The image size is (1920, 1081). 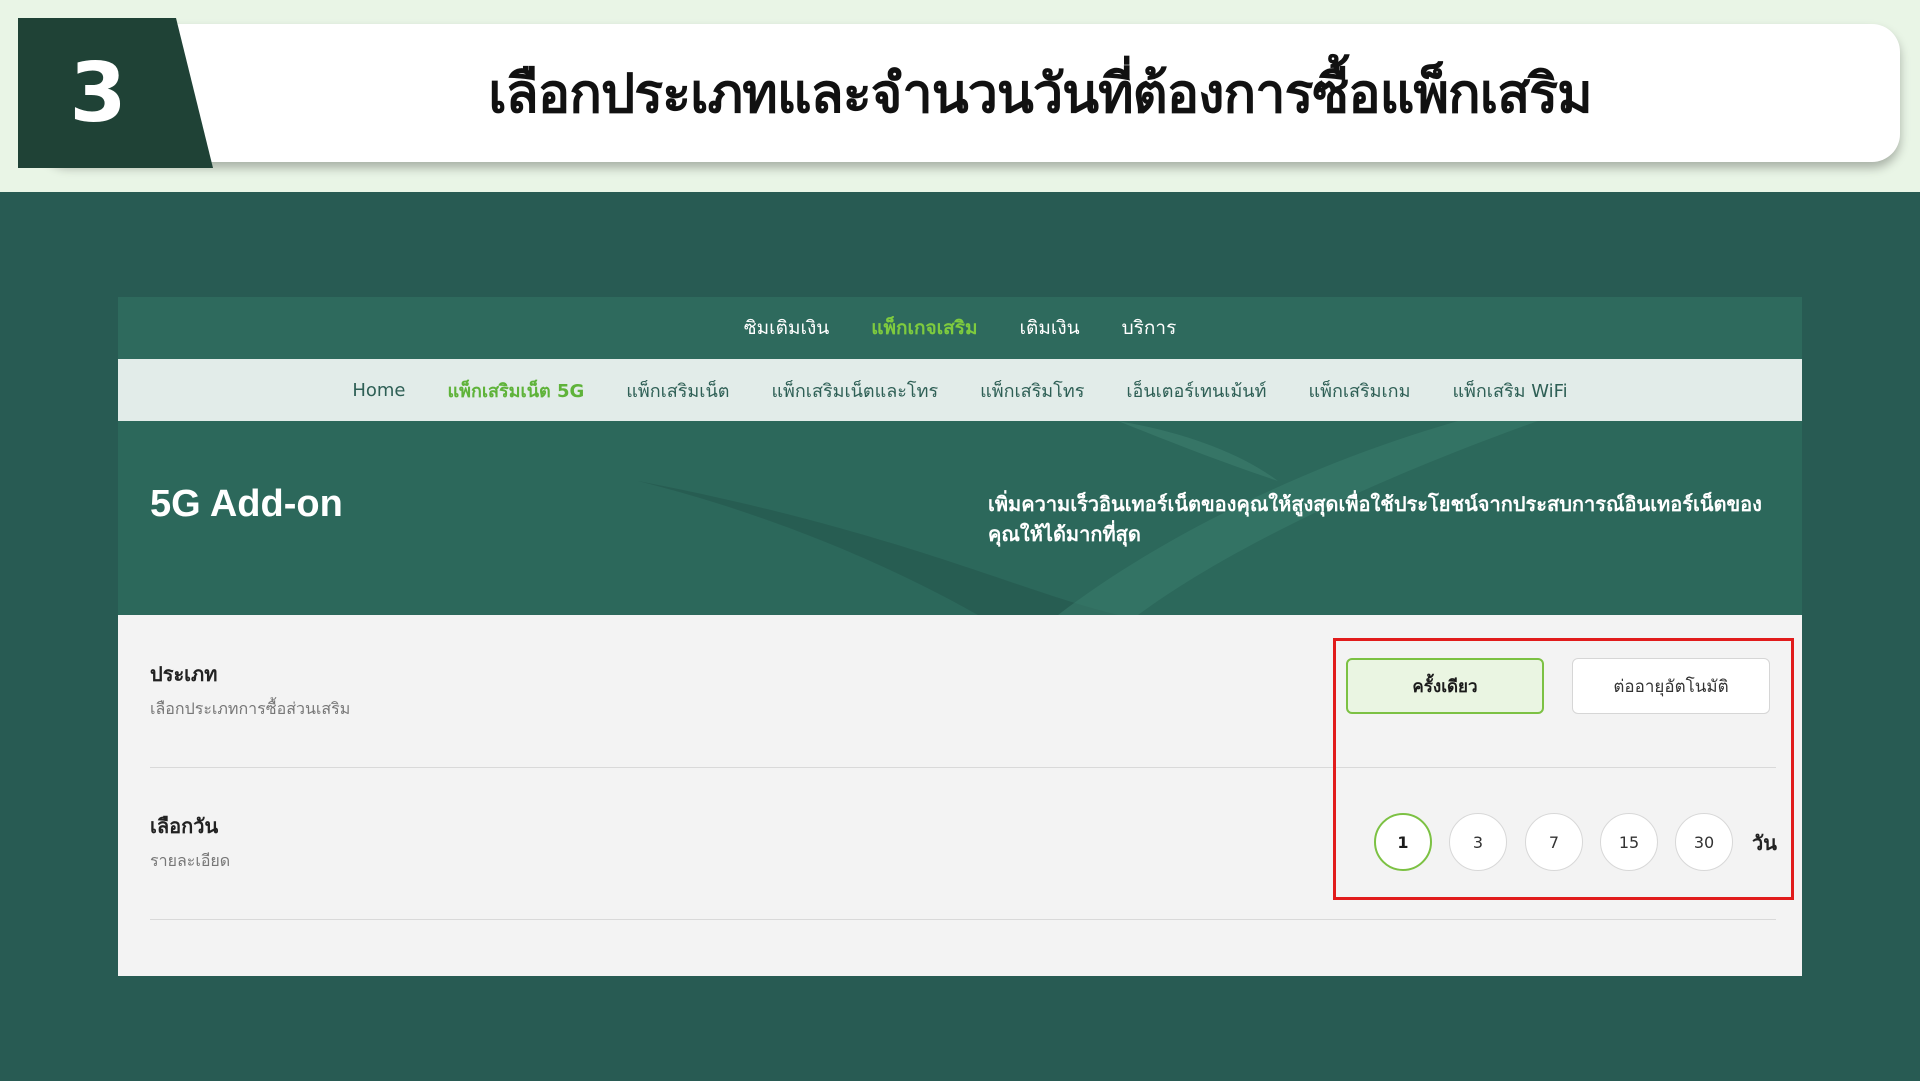 I want to click on days-sublabel: รายละเอียด, so click(x=190, y=860).